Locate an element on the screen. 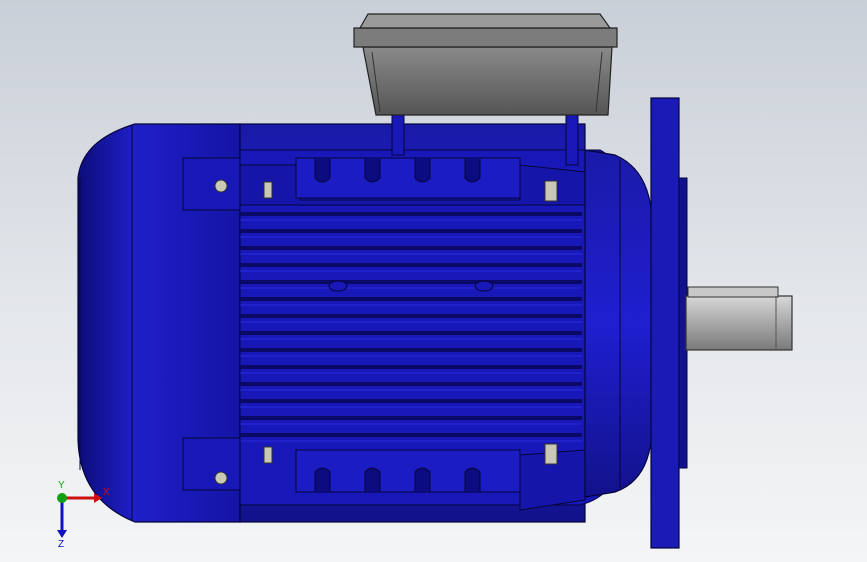 This screenshot has height=562, width=867. z-axis-arrow is located at coordinates (62, 518).